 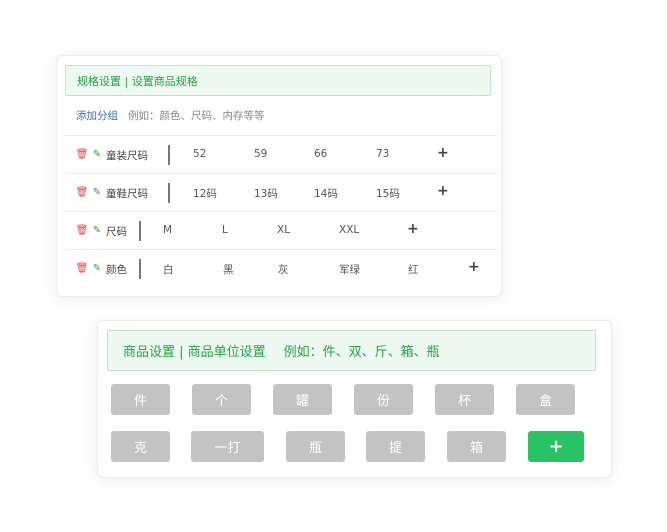 What do you see at coordinates (388, 194) in the screenshot?
I see `spec-value: 15码` at bounding box center [388, 194].